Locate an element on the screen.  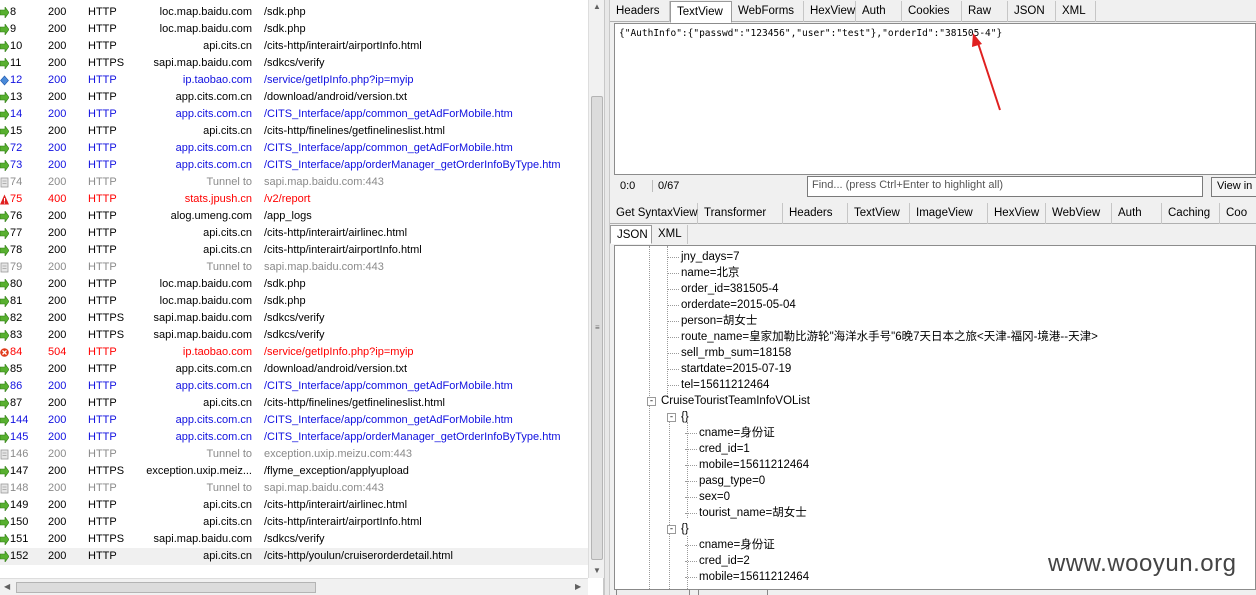
collapse-button is located at coordinates (733, 592).